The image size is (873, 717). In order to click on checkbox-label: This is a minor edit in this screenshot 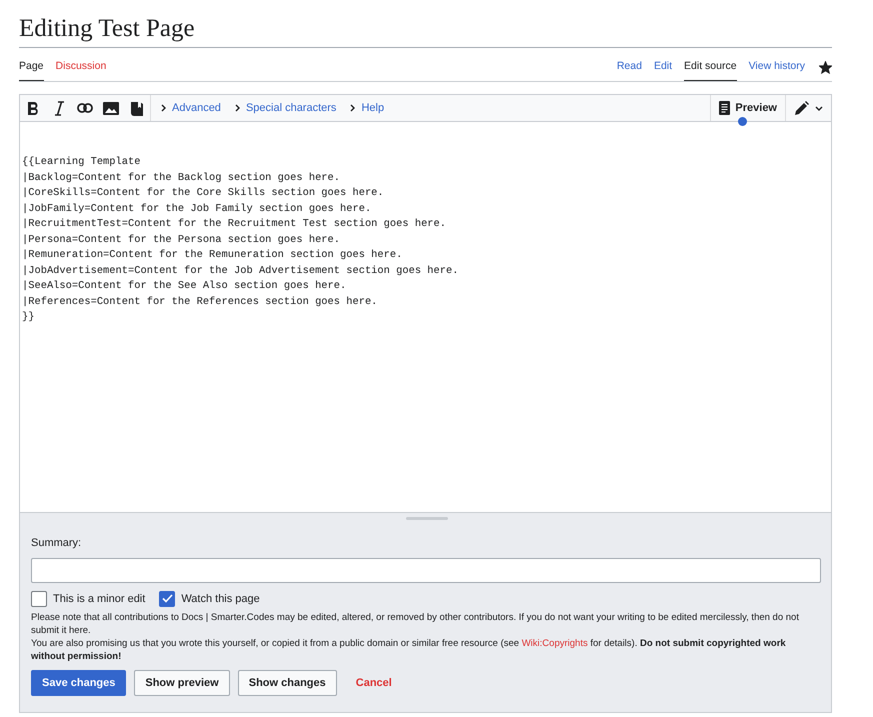, I will do `click(99, 599)`.